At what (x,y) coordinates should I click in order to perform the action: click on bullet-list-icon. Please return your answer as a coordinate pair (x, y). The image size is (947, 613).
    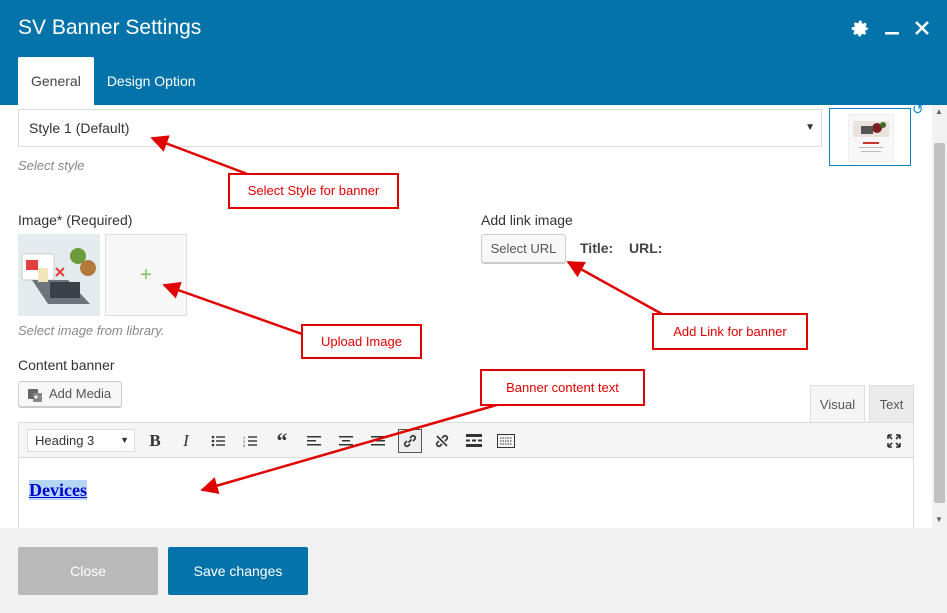
    Looking at the image, I should click on (218, 441).